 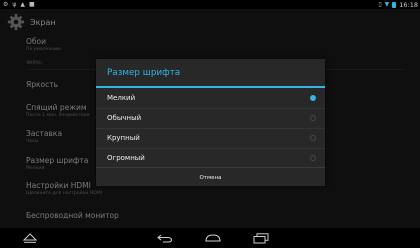 What do you see at coordinates (123, 138) in the screenshot?
I see `option-label: Крупный` at bounding box center [123, 138].